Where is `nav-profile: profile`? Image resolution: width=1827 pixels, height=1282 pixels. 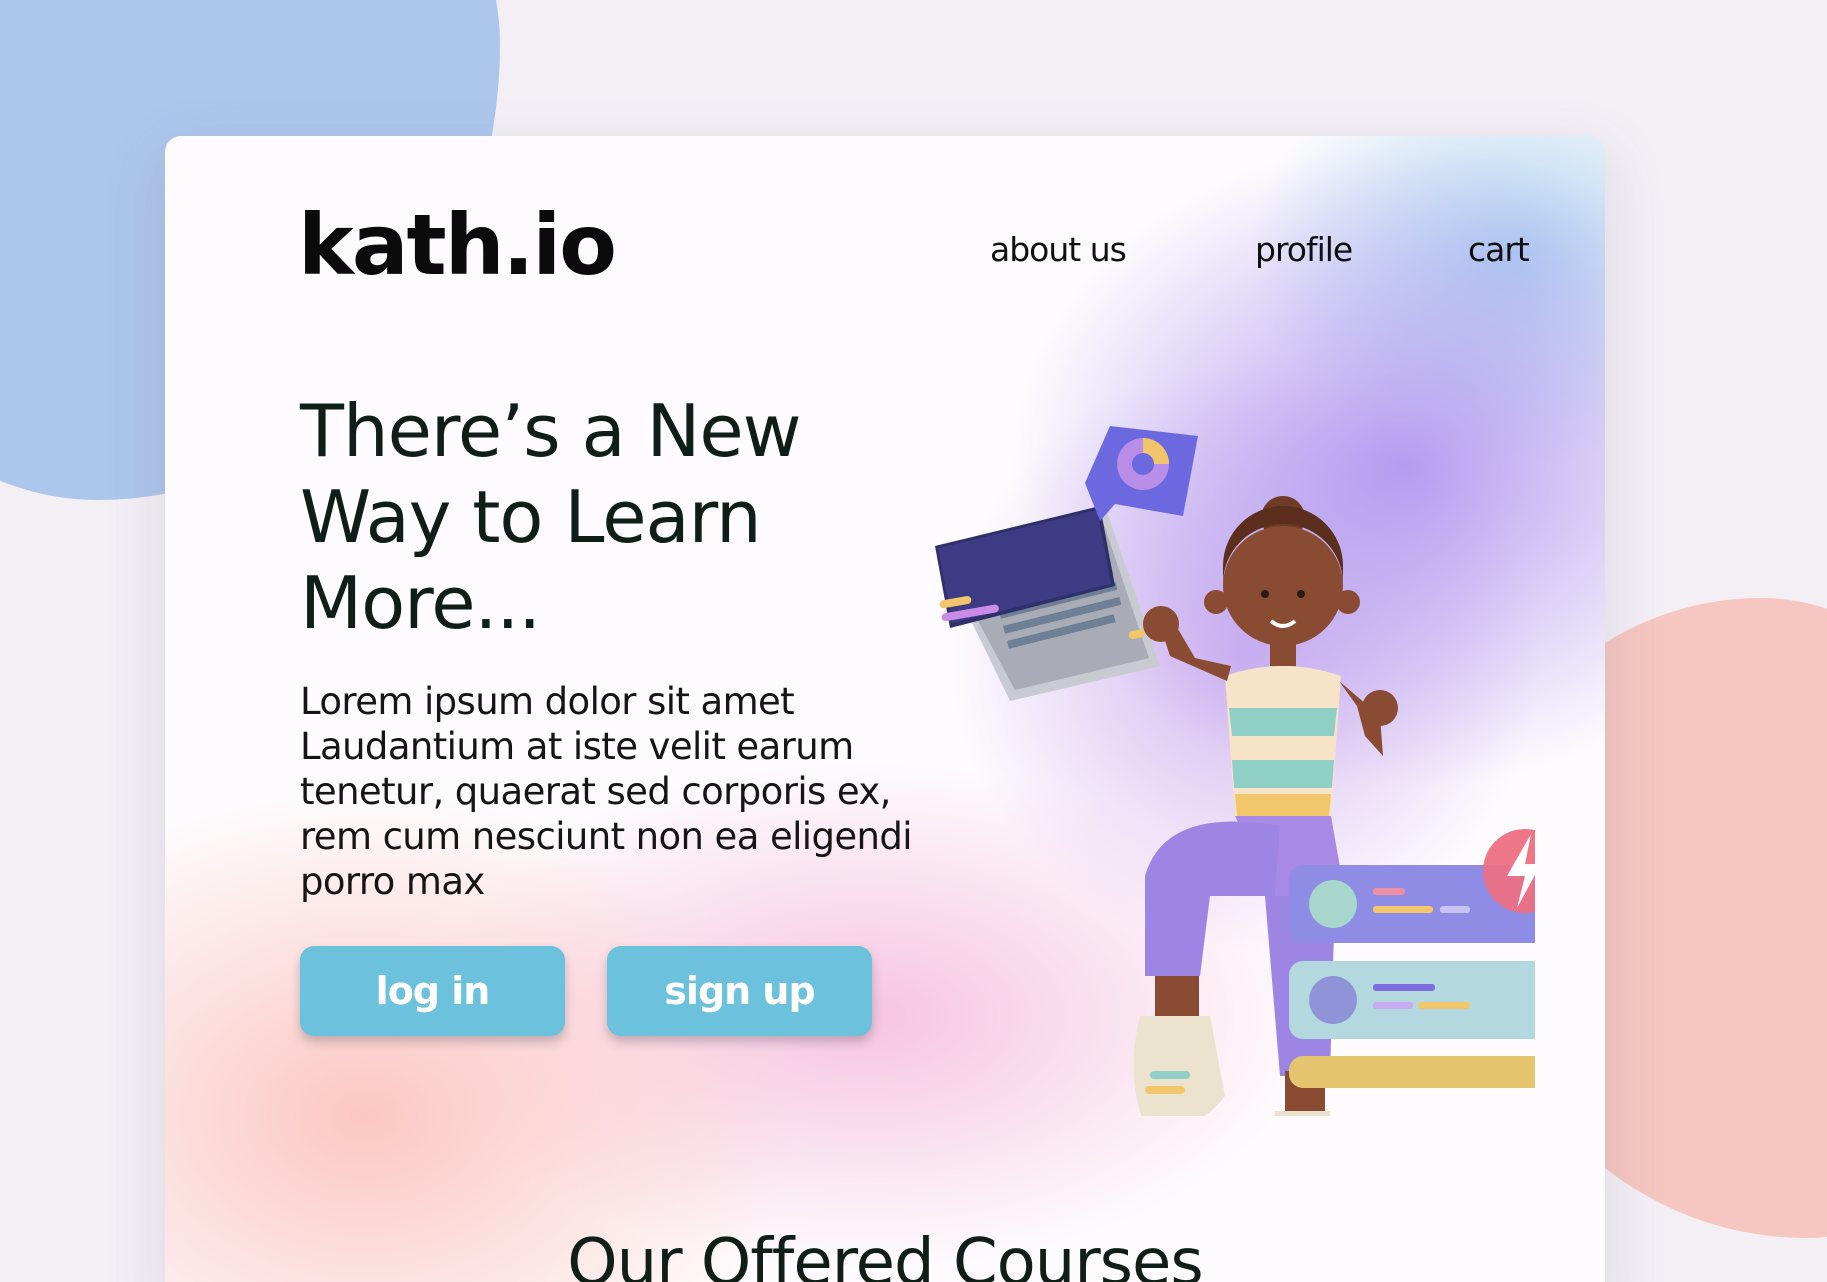 nav-profile: profile is located at coordinates (1304, 249).